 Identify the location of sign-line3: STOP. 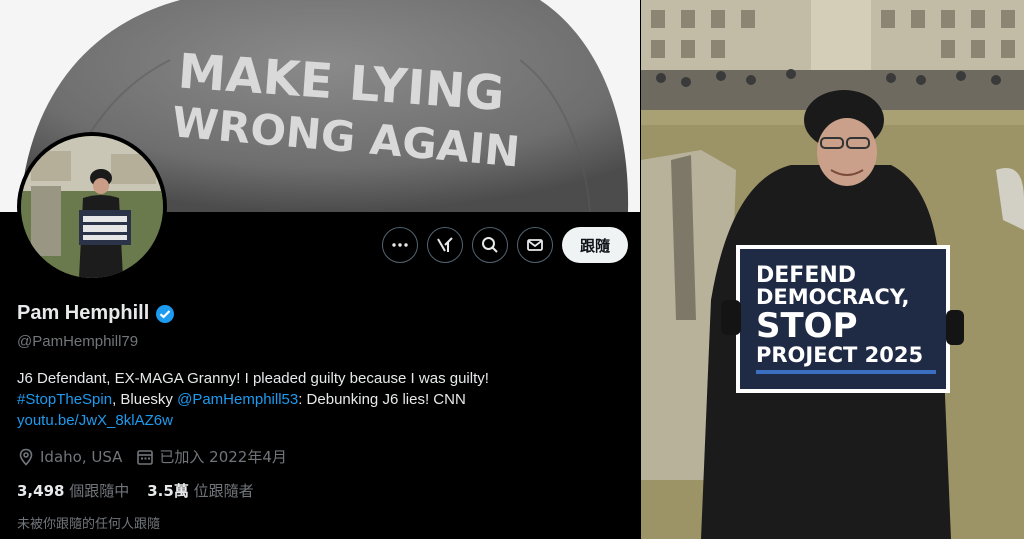
(807, 326).